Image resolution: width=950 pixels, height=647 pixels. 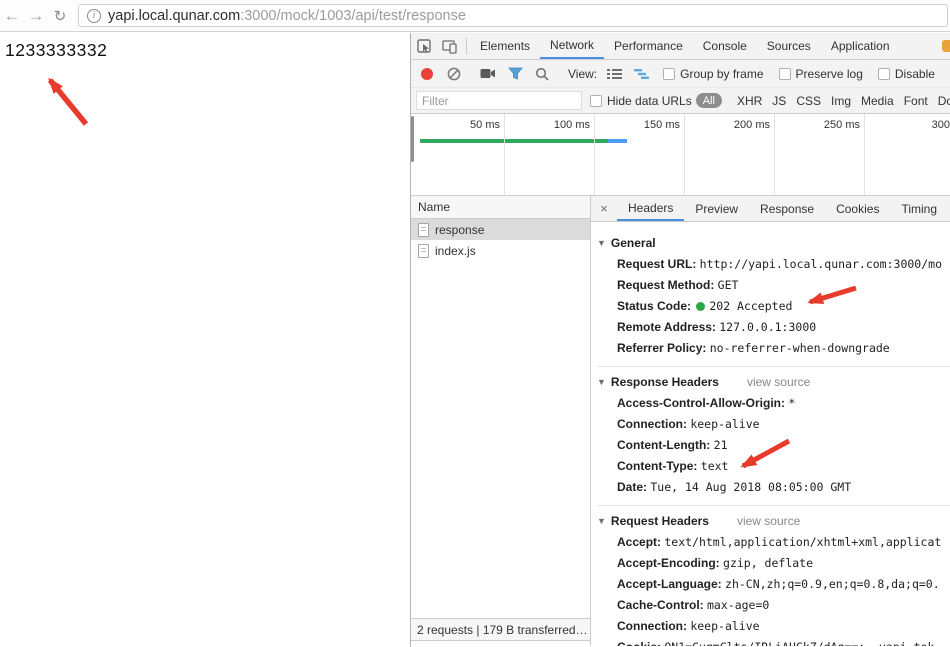 I want to click on detail-tab-cookies: Cookies, so click(x=857, y=208).